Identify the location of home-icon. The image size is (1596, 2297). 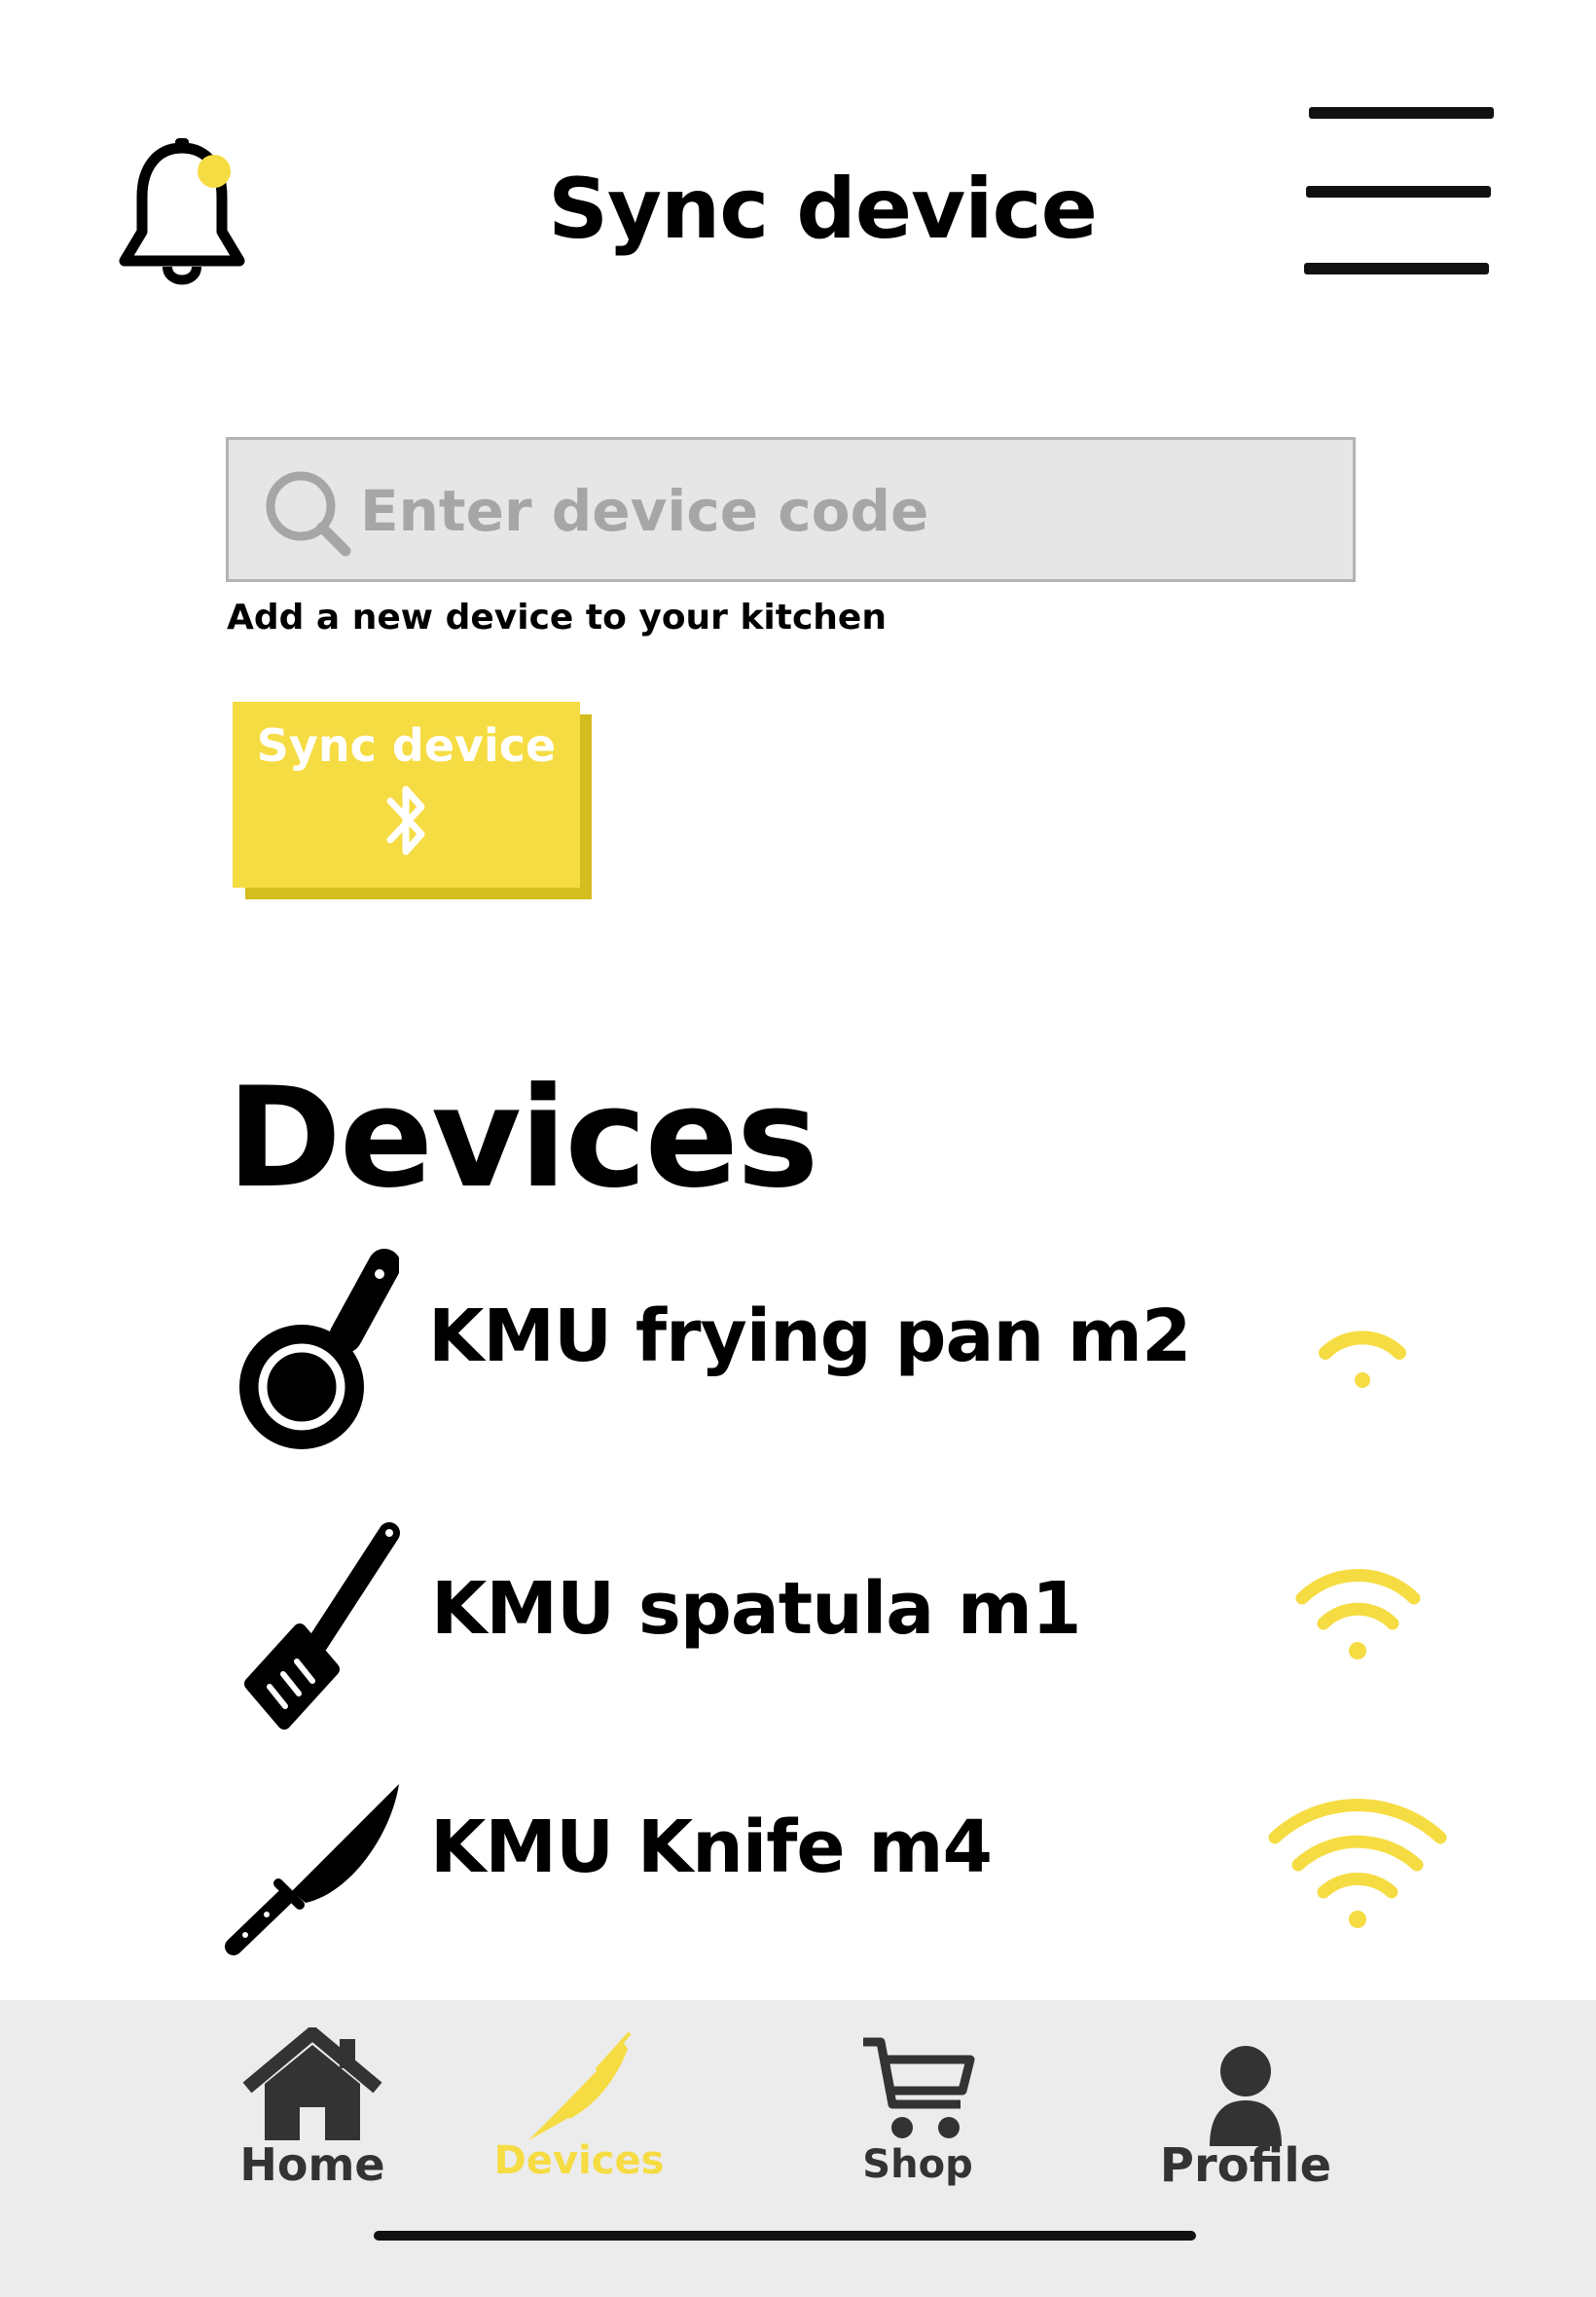
(312, 2083).